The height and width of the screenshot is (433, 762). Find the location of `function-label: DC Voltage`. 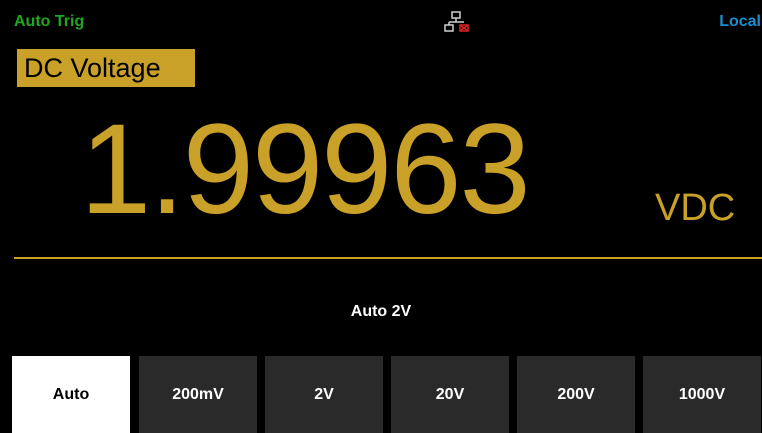

function-label: DC Voltage is located at coordinates (106, 68).